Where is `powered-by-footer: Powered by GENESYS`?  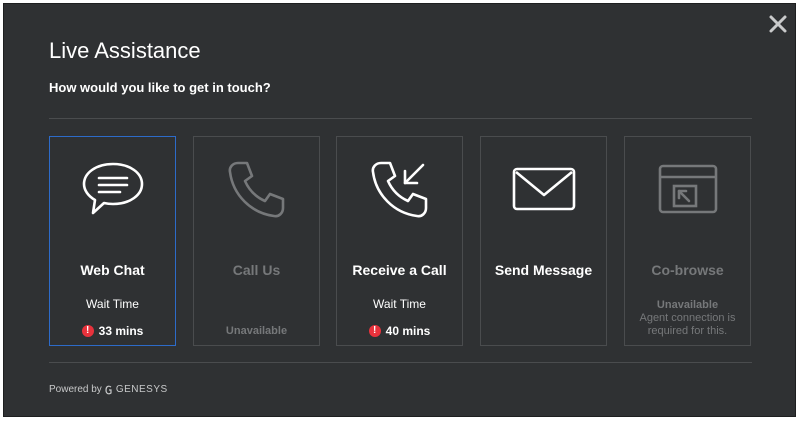
powered-by-footer: Powered by GENESYS is located at coordinates (108, 389).